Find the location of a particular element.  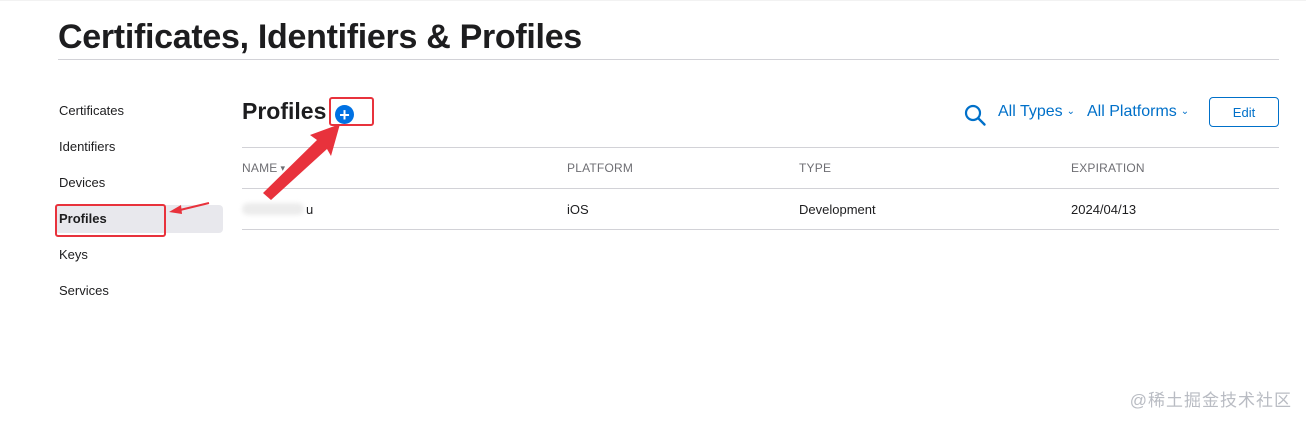

filter-types-label: All Types is located at coordinates (1030, 111).